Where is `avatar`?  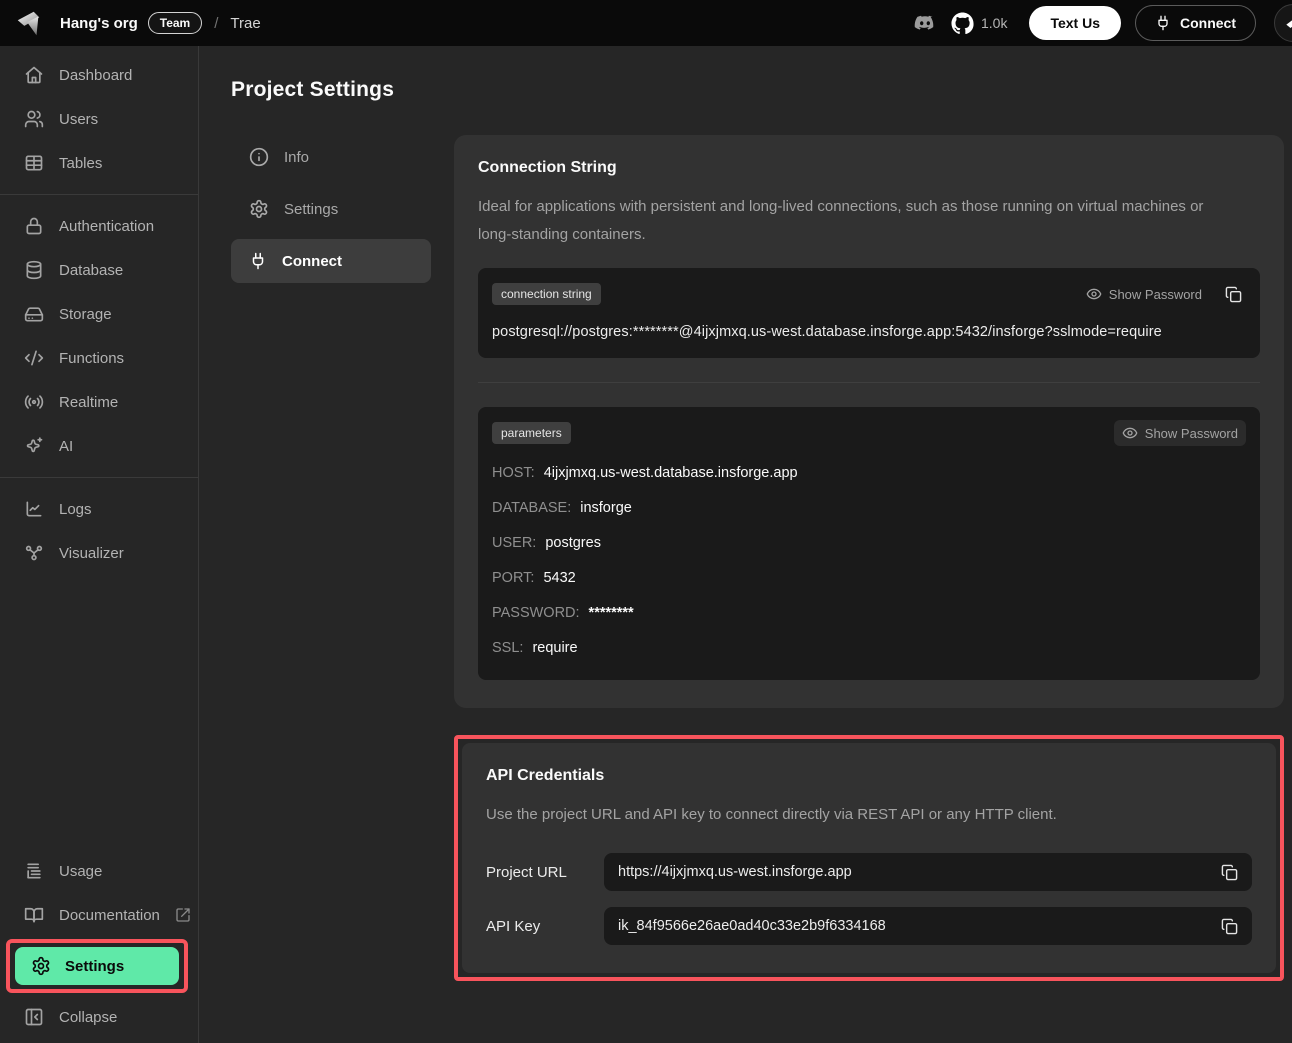
avatar is located at coordinates (1283, 23).